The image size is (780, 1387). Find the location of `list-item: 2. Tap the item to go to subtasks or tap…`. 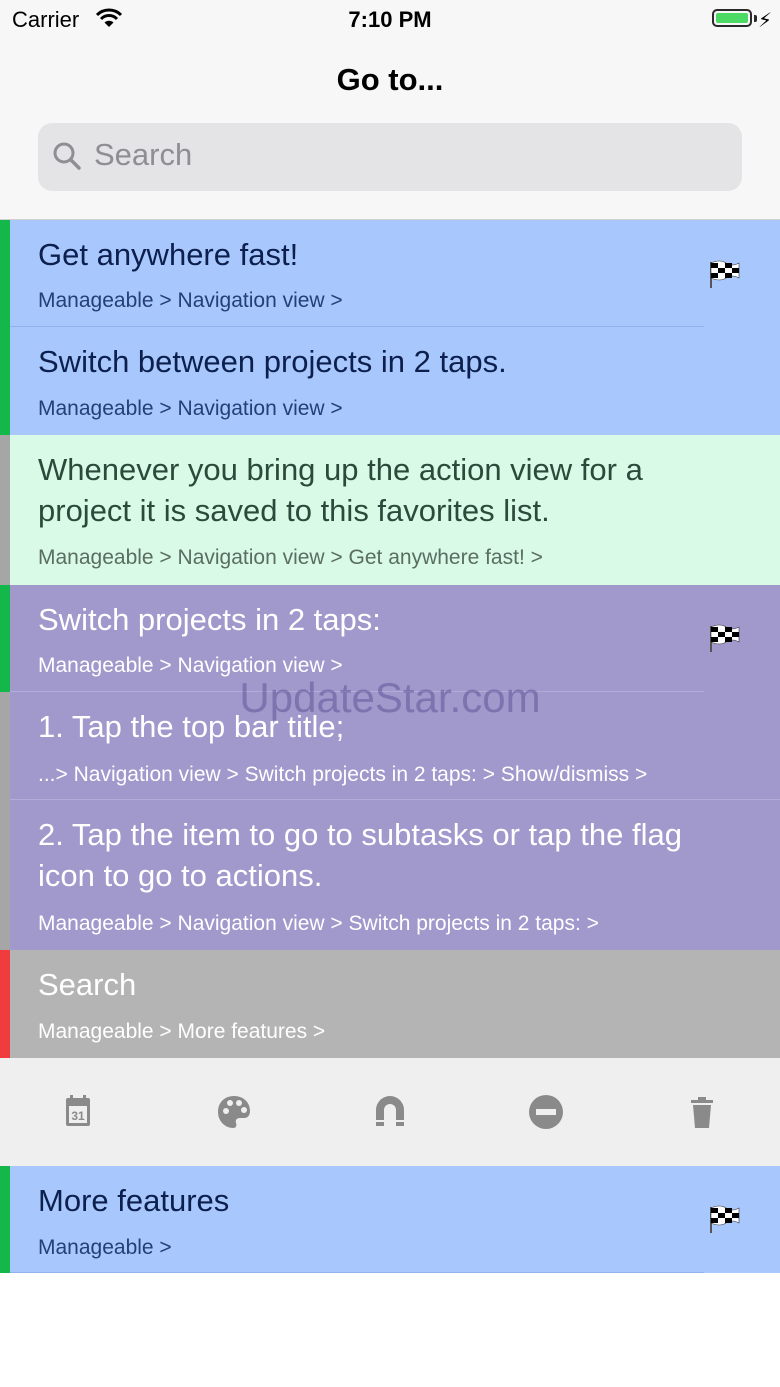

list-item: 2. Tap the item to go to subtasks or tap… is located at coordinates (390, 875).